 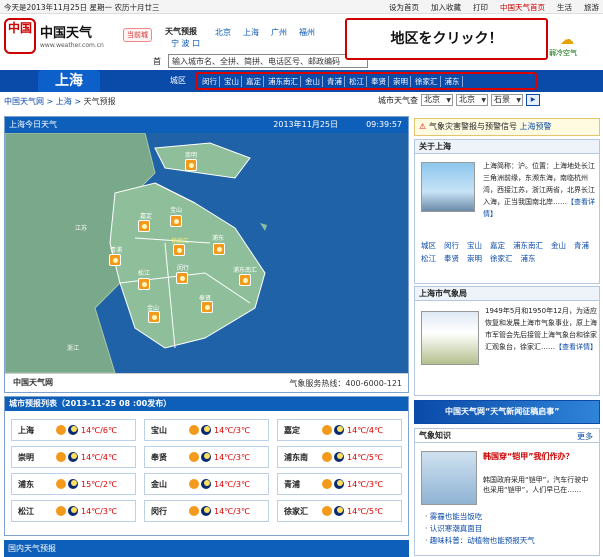 What do you see at coordinates (591, 7) in the screenshot?
I see `travel-link: 旅游` at bounding box center [591, 7].